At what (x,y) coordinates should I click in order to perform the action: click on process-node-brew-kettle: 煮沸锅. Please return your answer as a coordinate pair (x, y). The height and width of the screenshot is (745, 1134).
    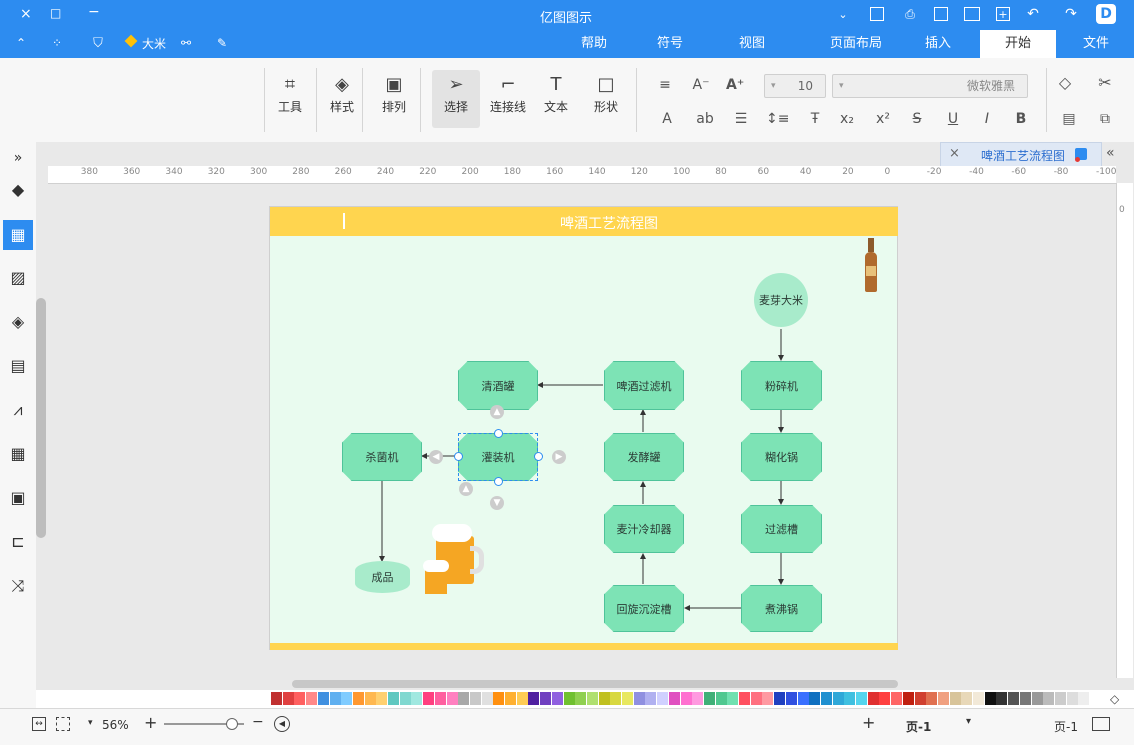
    Looking at the image, I should click on (781, 608).